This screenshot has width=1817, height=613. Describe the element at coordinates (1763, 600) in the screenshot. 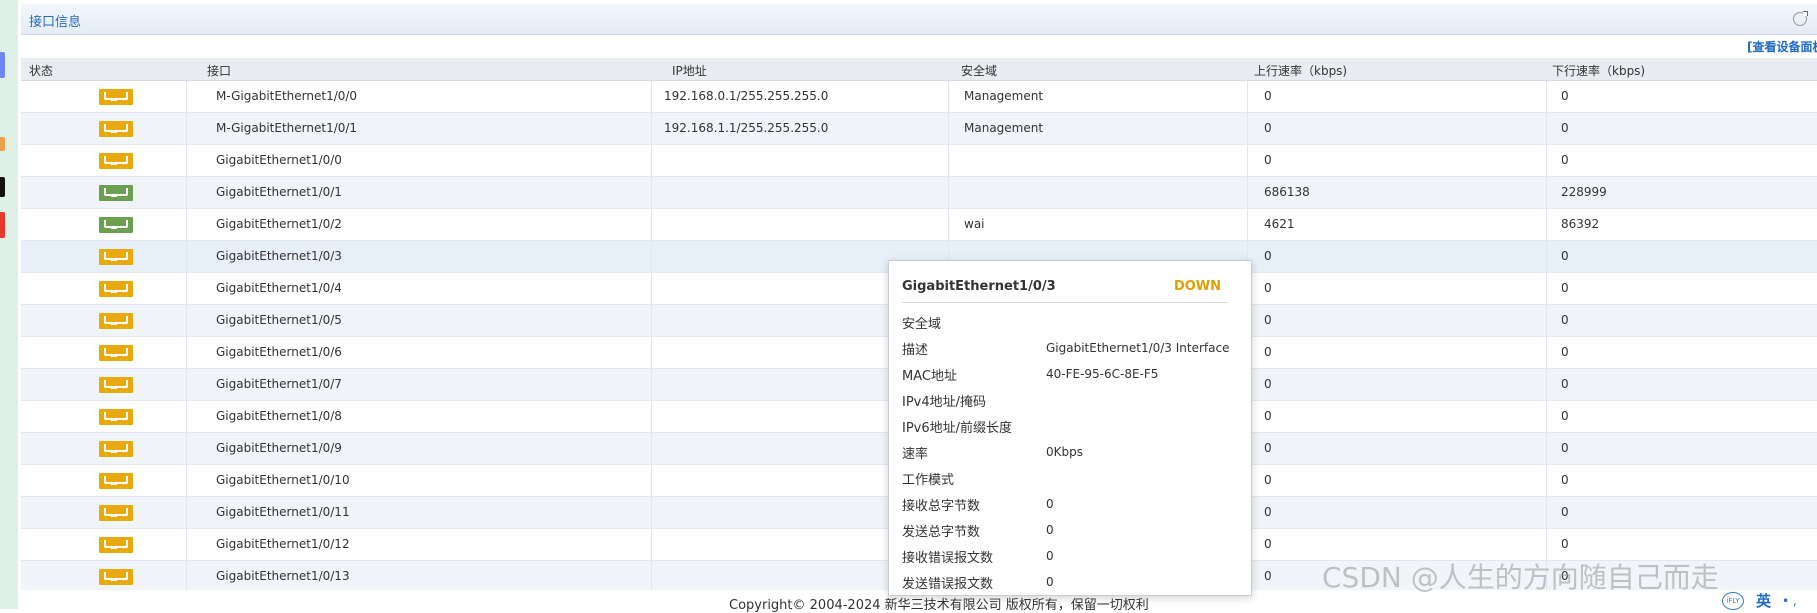

I see `ime-language-label: 英` at that location.